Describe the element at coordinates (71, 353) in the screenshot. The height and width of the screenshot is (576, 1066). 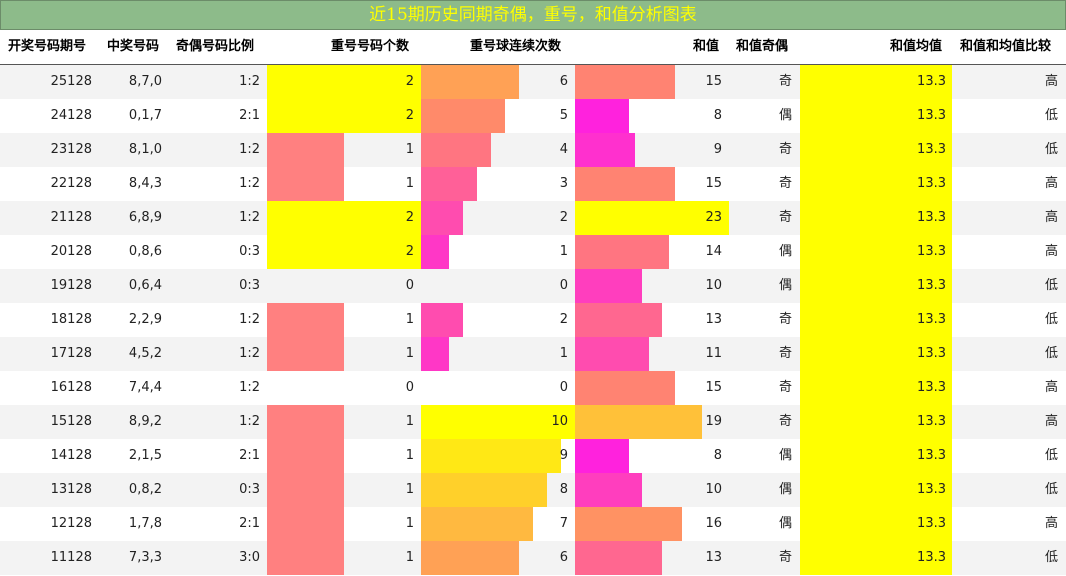
I see `cell-period: 17128` at that location.